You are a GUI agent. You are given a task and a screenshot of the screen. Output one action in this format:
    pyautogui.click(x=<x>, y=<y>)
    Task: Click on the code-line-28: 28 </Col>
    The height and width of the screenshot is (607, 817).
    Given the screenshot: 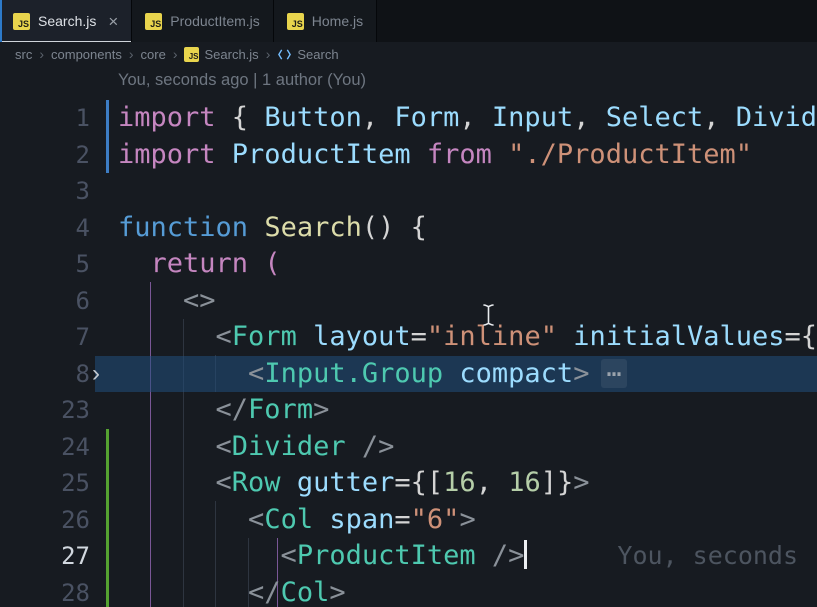 What is the action you would take?
    pyautogui.click(x=408, y=590)
    